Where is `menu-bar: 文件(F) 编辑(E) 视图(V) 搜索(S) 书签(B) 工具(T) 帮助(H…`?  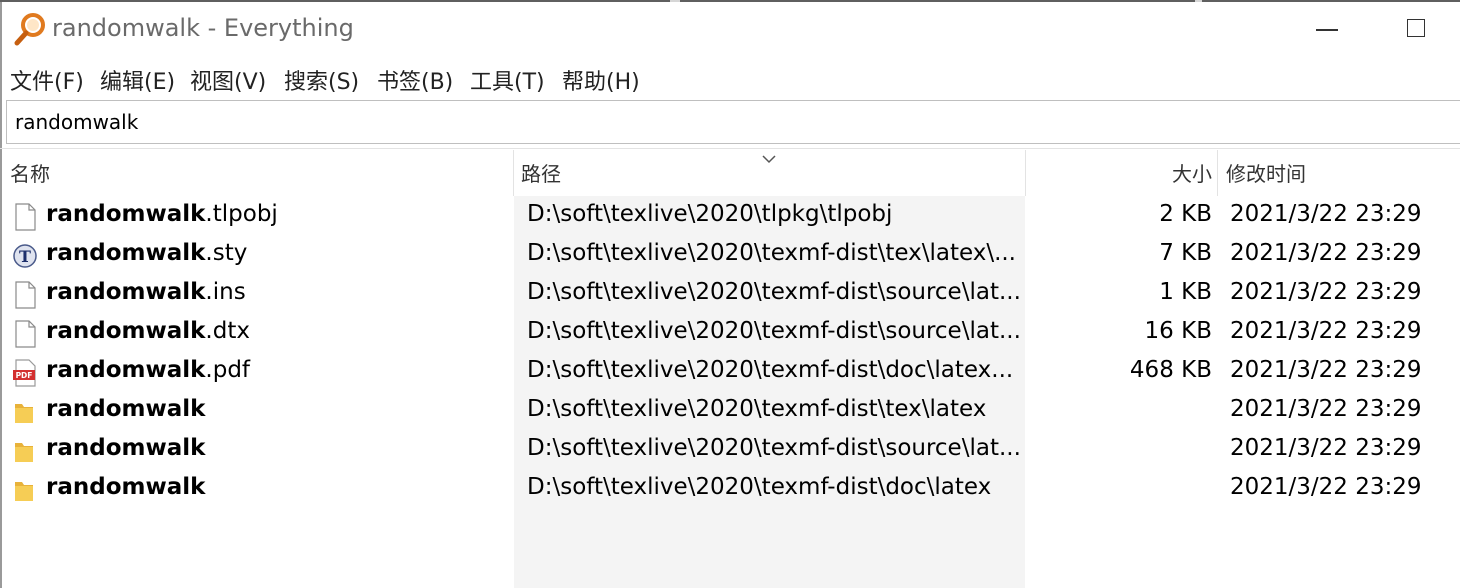
menu-bar: 文件(F) 编辑(E) 视图(V) 搜索(S) 书签(B) 工具(T) 帮助(H… is located at coordinates (730, 78).